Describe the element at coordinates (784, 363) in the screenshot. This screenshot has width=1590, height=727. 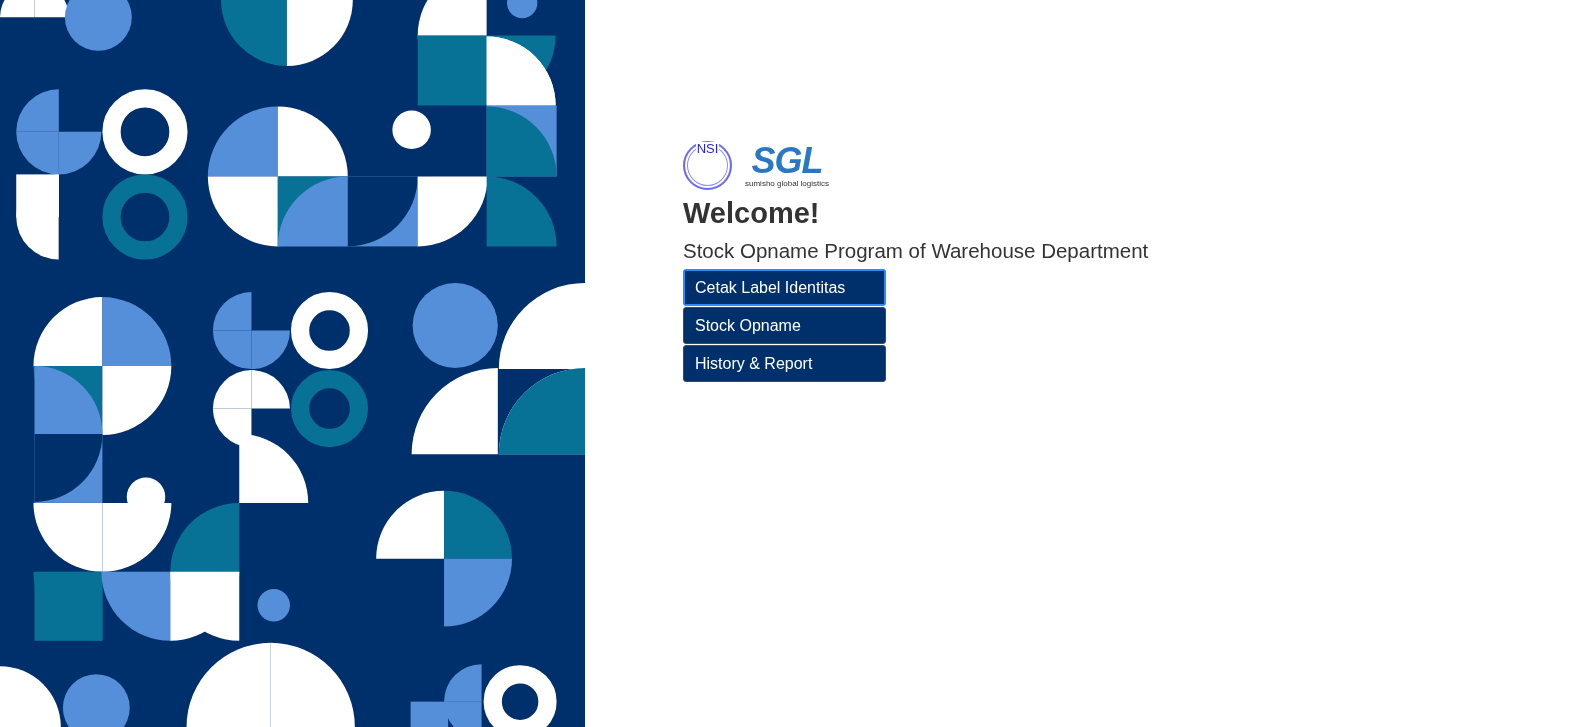
I see `menu-button: History & Report` at that location.